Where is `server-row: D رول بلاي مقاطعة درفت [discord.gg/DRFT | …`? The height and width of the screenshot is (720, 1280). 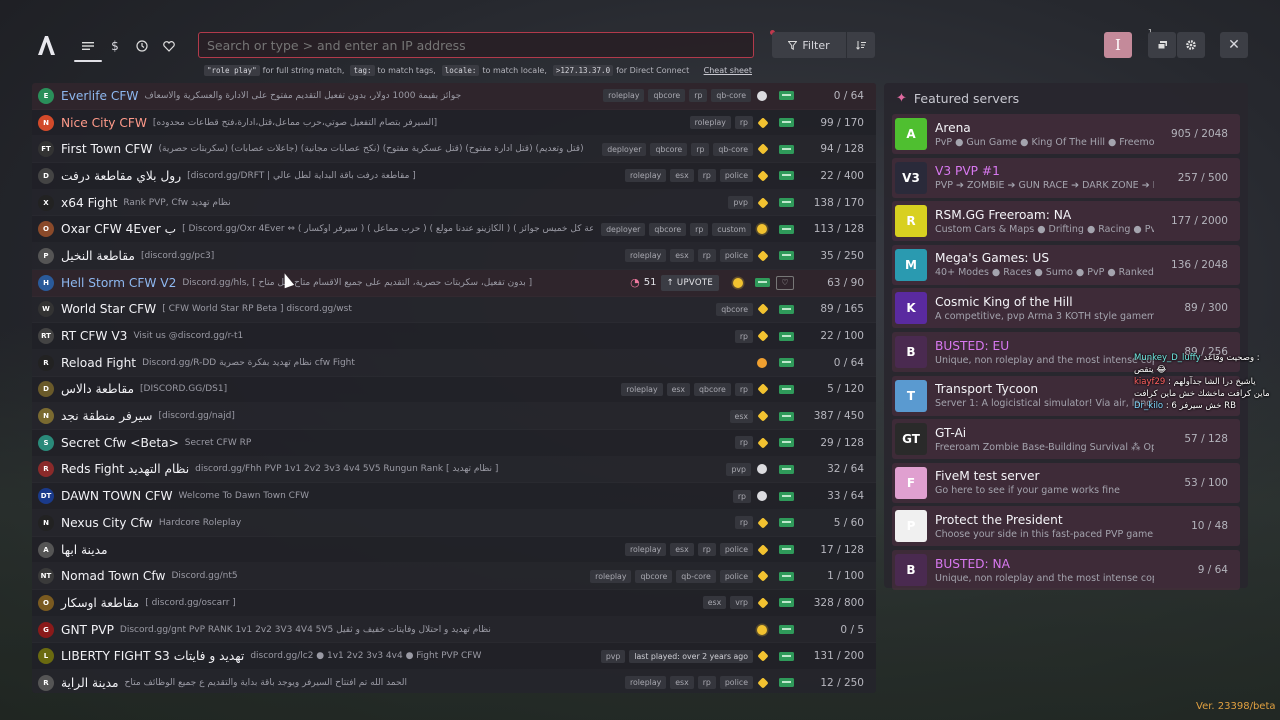 server-row: D رول بلاي مقاطعة درفت [discord.gg/DRFT | … is located at coordinates (454, 176).